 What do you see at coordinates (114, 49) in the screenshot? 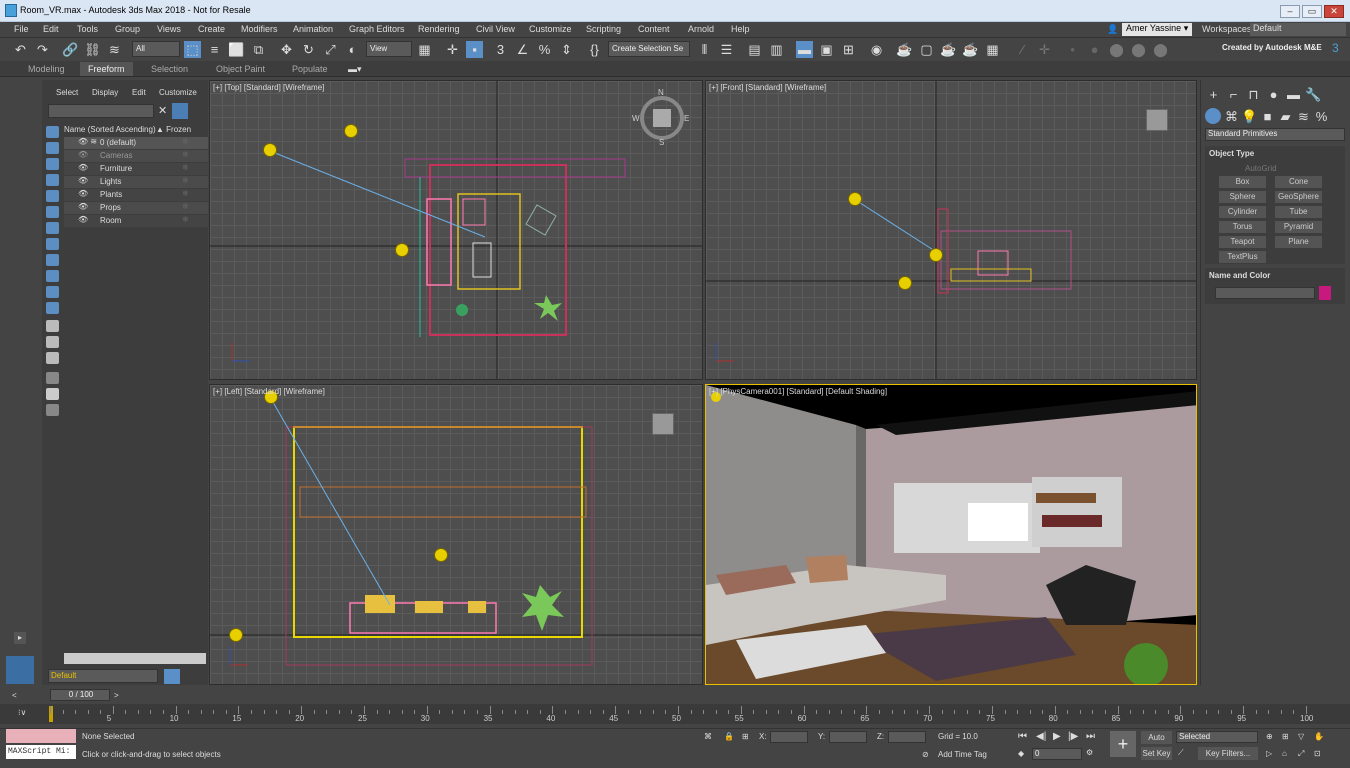
I see `bind-spacewarp-icon: ≋` at bounding box center [114, 49].